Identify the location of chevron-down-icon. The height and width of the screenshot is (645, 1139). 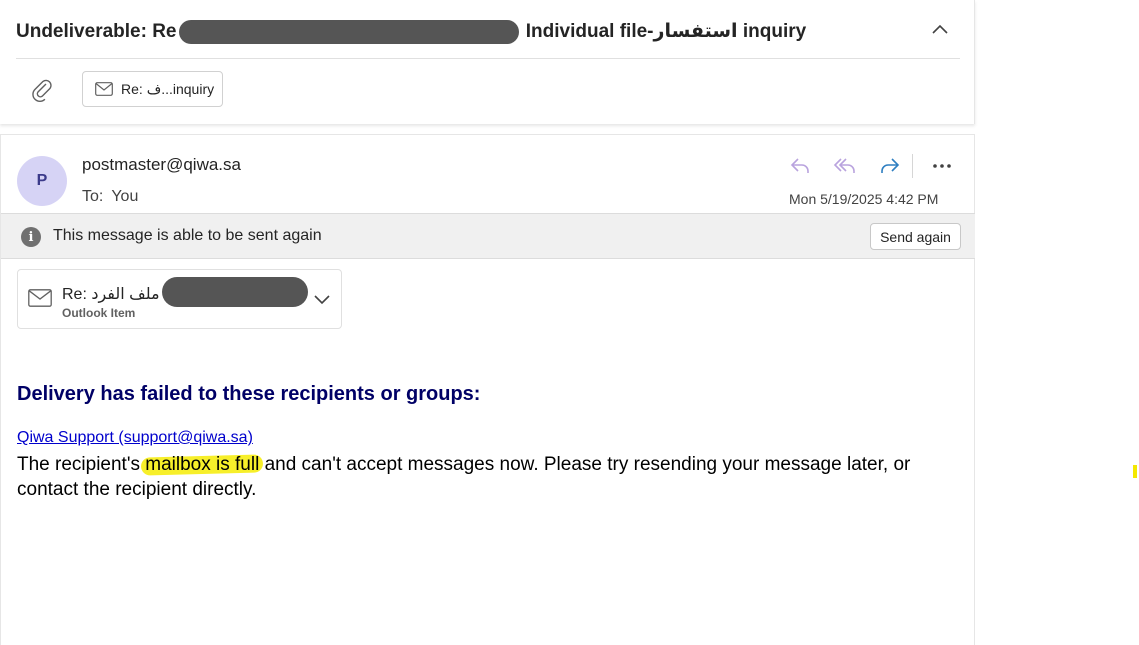
(322, 299).